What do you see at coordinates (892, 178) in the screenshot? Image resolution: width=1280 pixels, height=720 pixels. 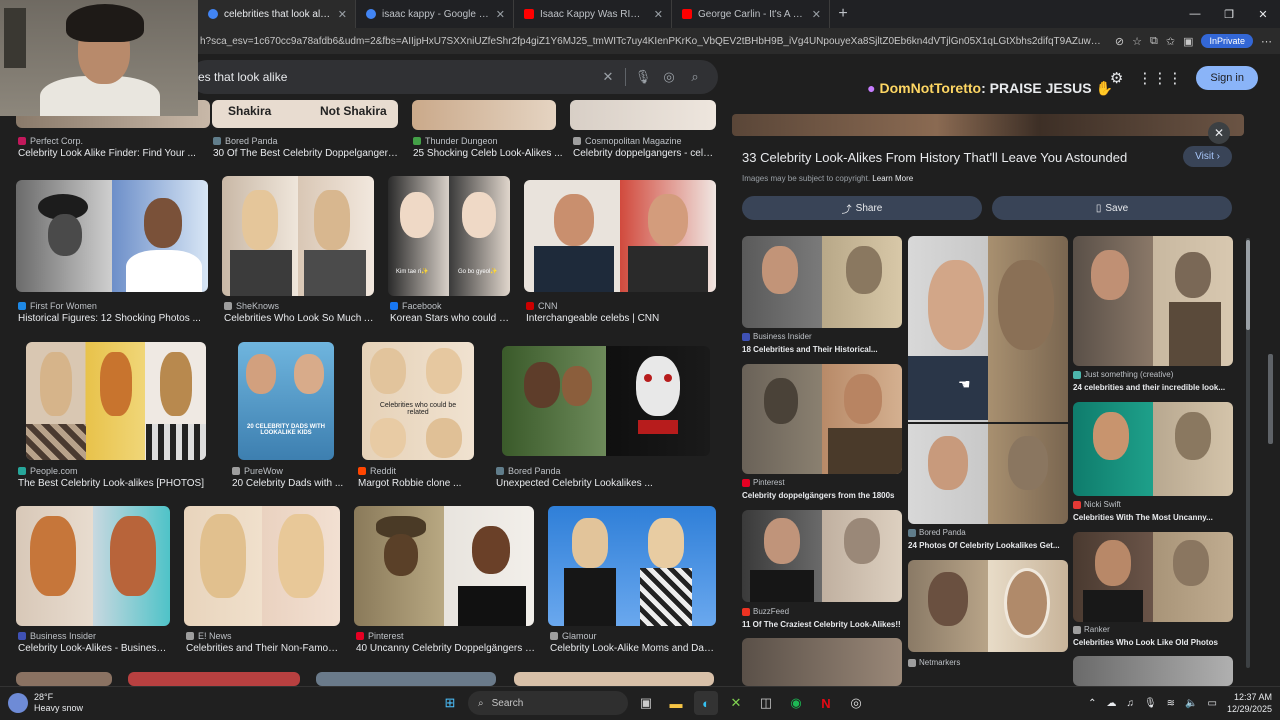 I see `learn-more-link: Learn More` at bounding box center [892, 178].